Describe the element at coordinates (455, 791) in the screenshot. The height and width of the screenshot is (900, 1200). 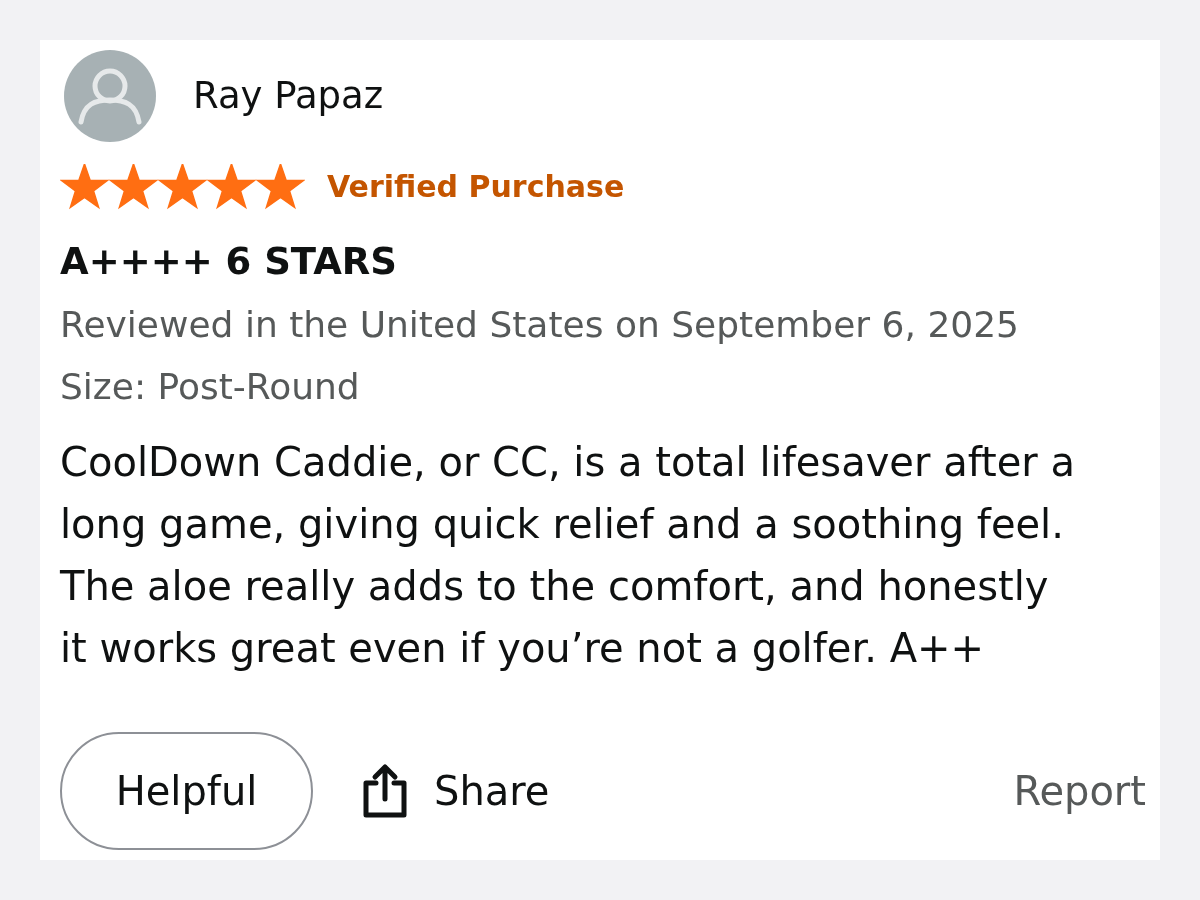
I see `share-button: Share` at that location.